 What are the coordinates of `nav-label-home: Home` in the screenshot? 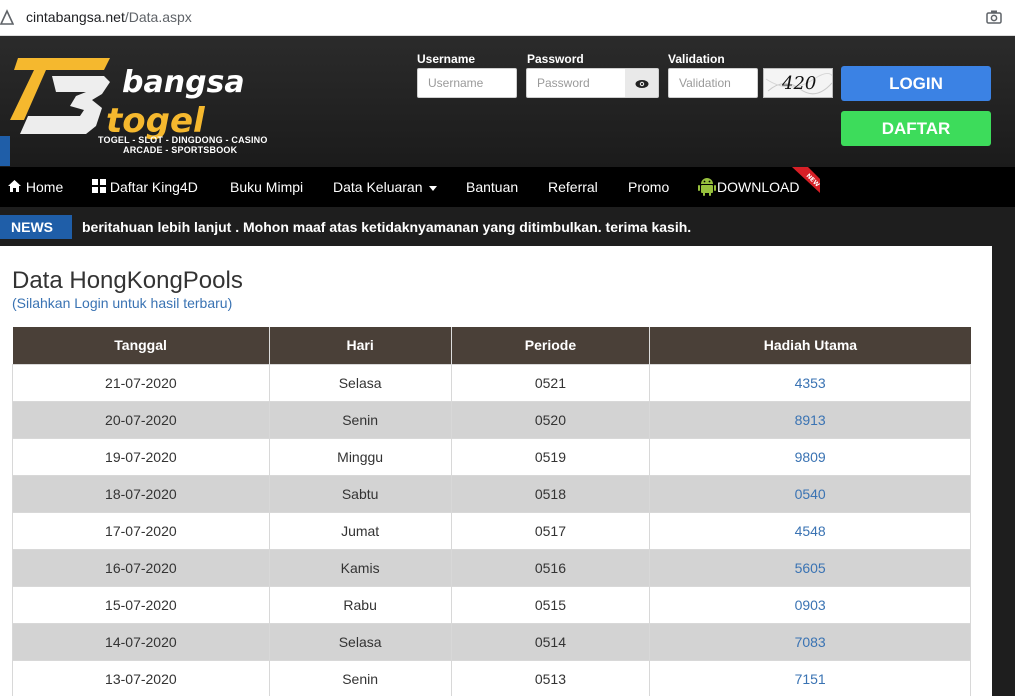 It's located at (44, 187).